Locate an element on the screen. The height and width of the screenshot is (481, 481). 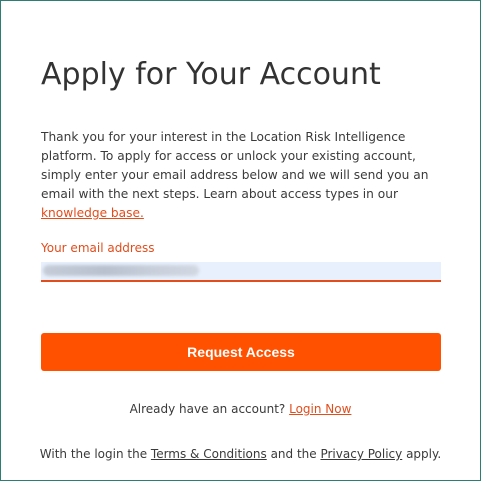
legal-prefix: With the login the is located at coordinates (95, 454).